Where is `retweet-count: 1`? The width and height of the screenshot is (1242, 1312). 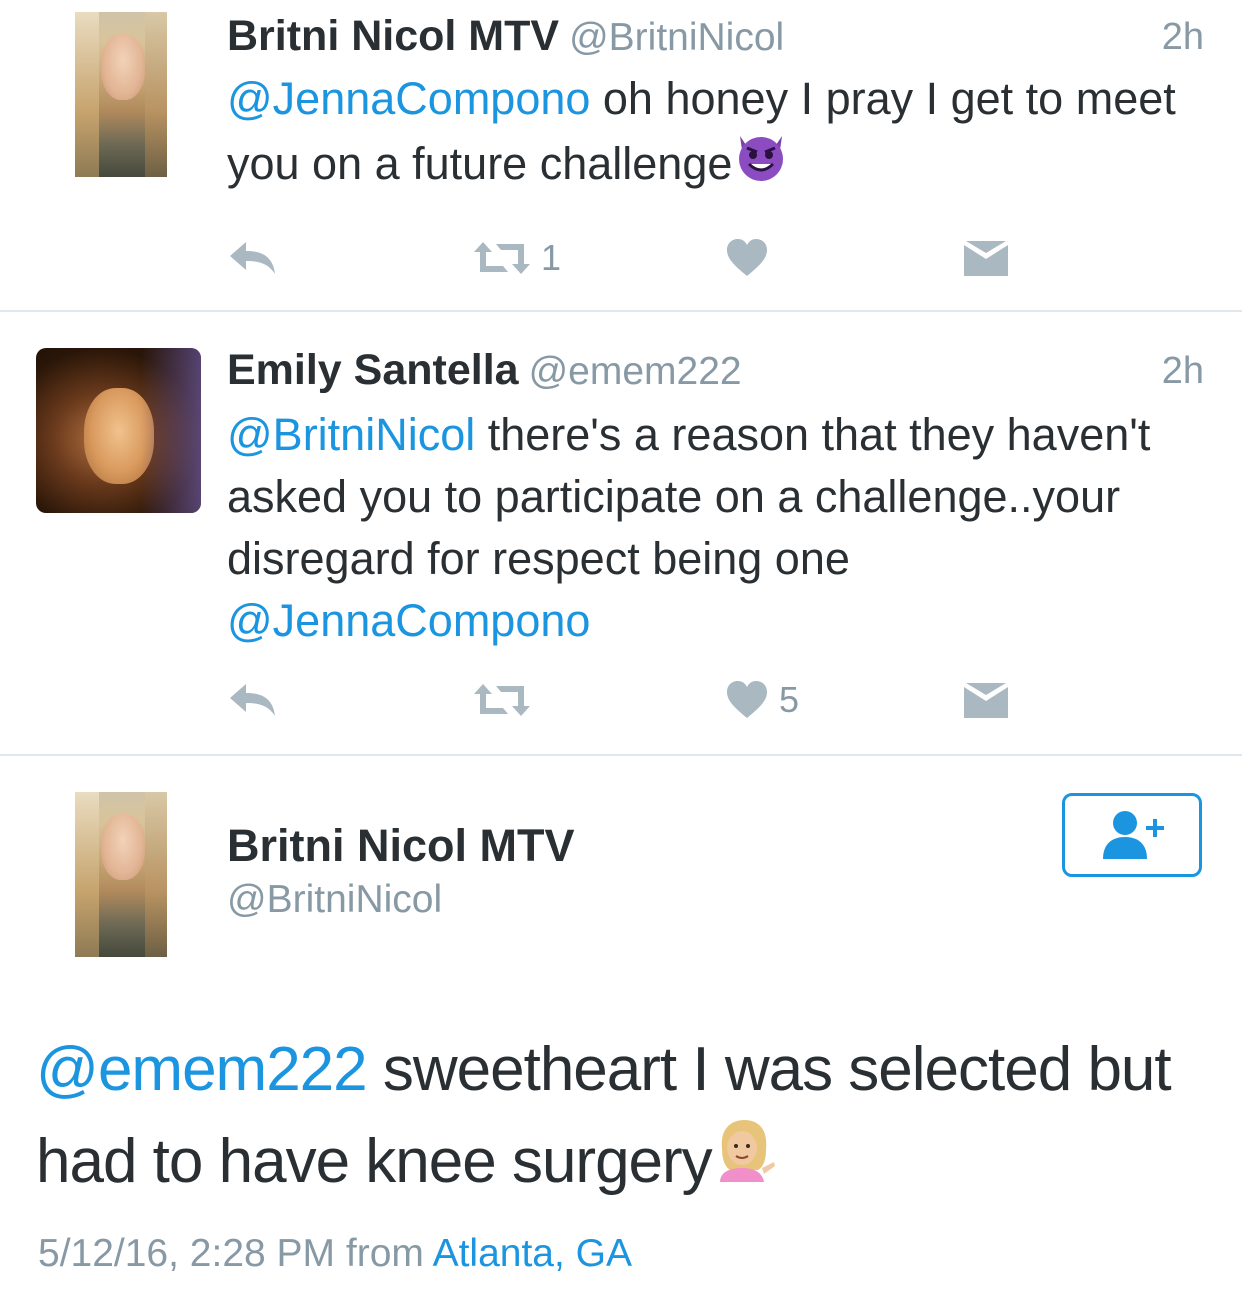 retweet-count: 1 is located at coordinates (551, 257).